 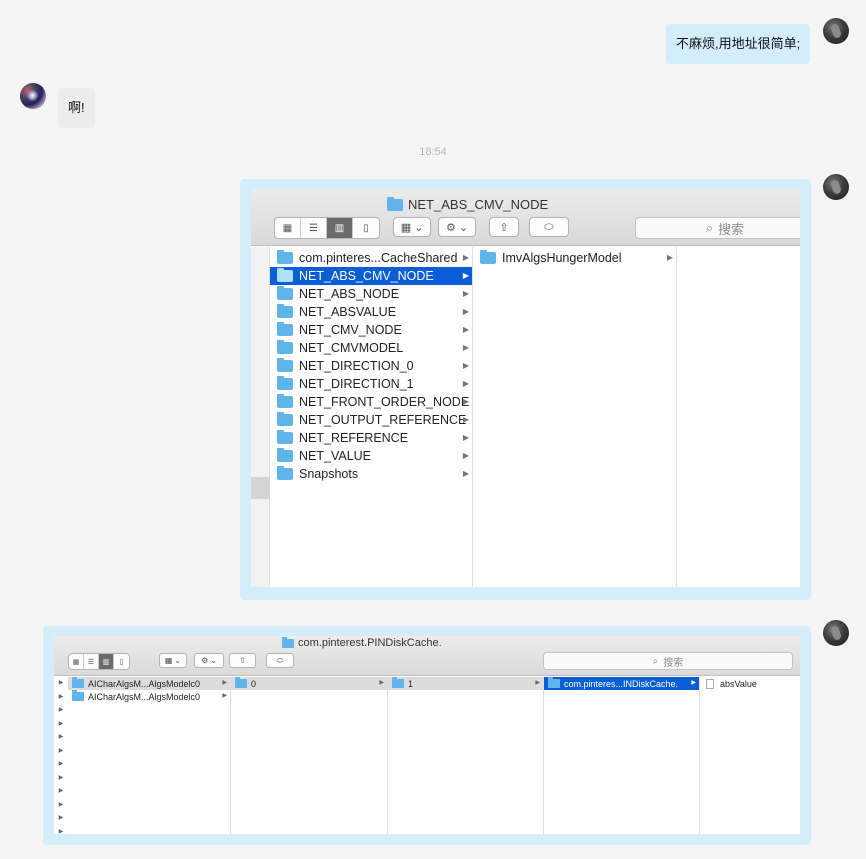 What do you see at coordinates (750, 683) in the screenshot?
I see `list-item: absValue` at bounding box center [750, 683].